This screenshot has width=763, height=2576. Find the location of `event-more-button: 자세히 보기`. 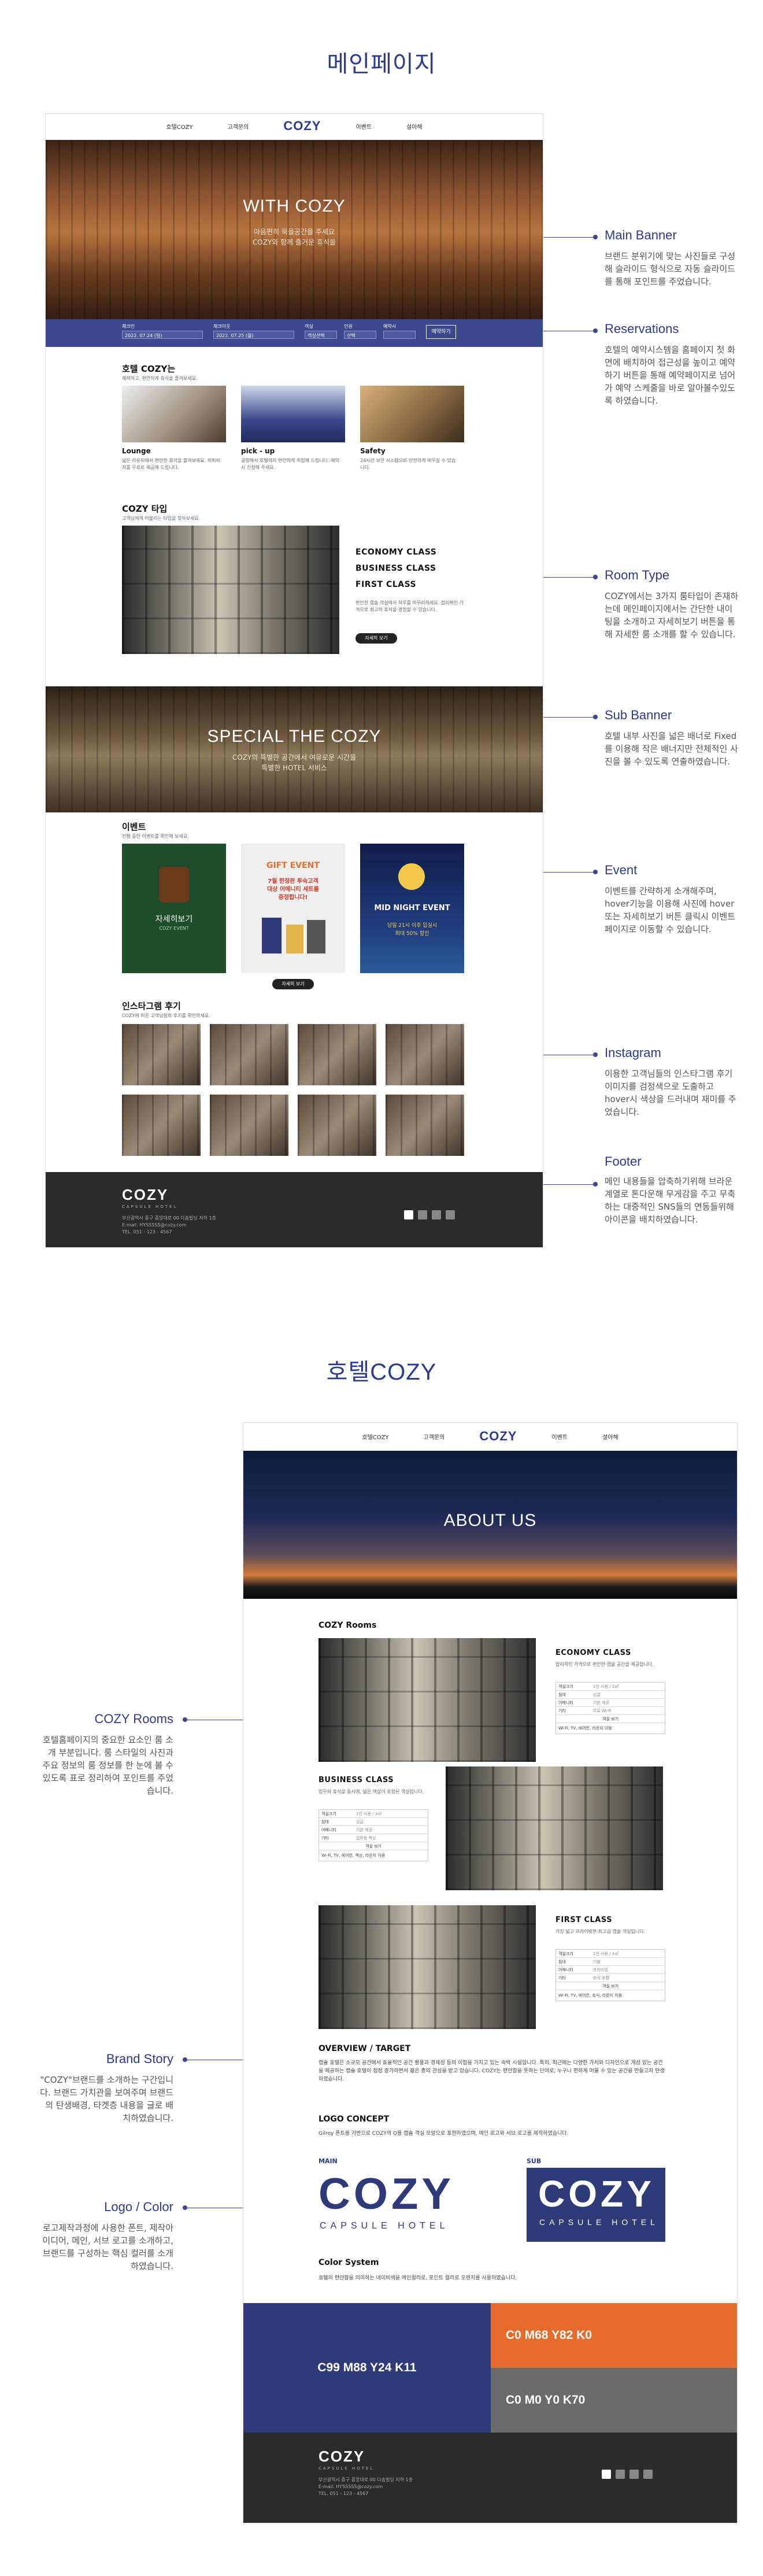

event-more-button: 자세히 보기 is located at coordinates (293, 984).